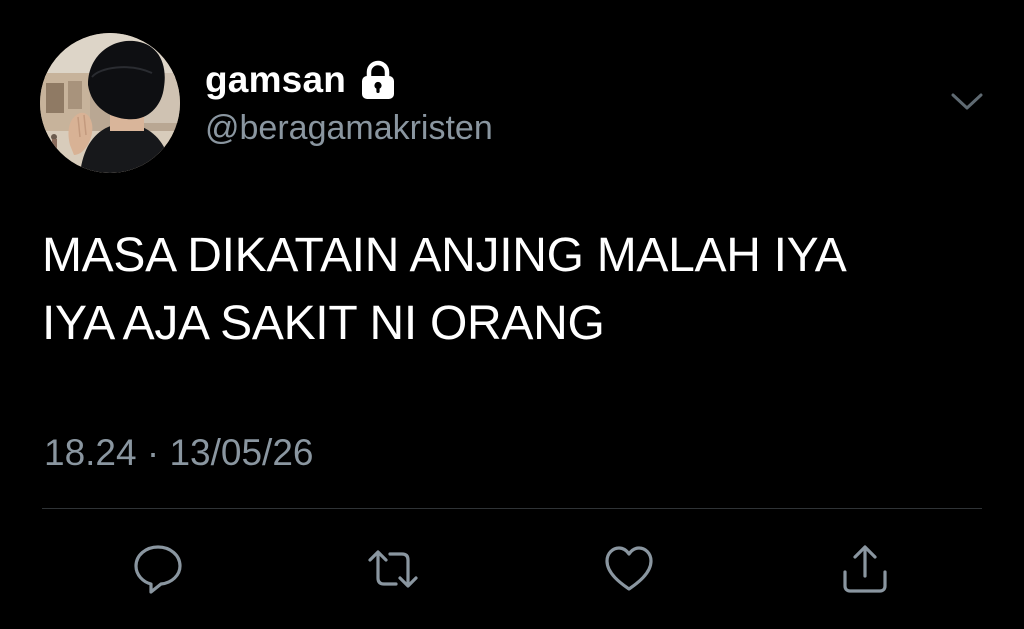 Image resolution: width=1024 pixels, height=629 pixels. I want to click on retweet-icon, so click(393, 569).